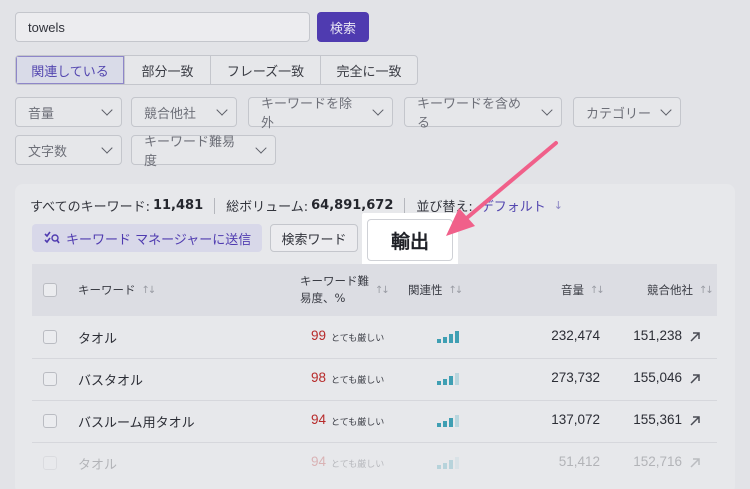 This screenshot has width=750, height=489. Describe the element at coordinates (657, 377) in the screenshot. I see `competitors-value: 155,046` at that location.